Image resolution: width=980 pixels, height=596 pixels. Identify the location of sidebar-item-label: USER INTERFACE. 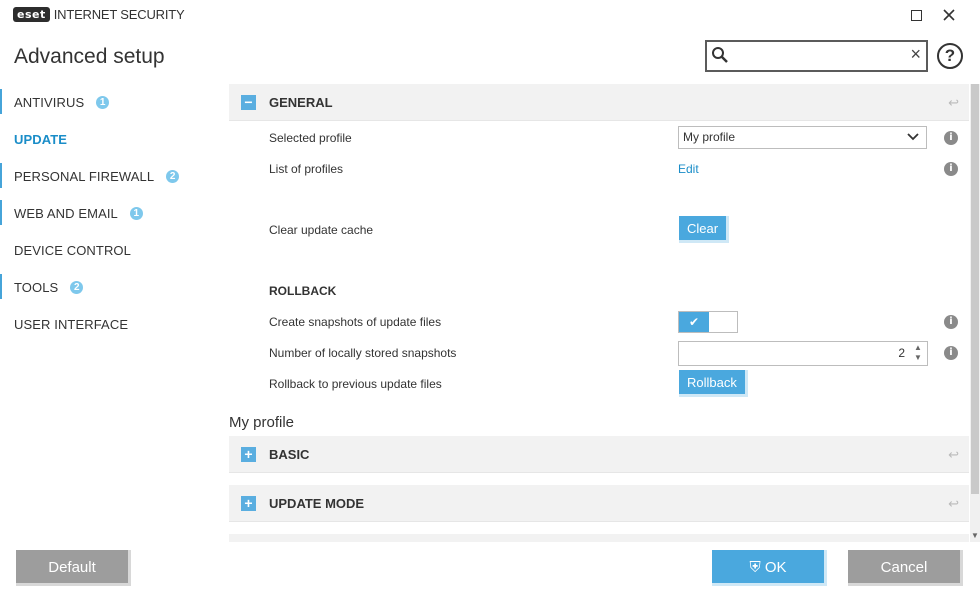
(71, 324).